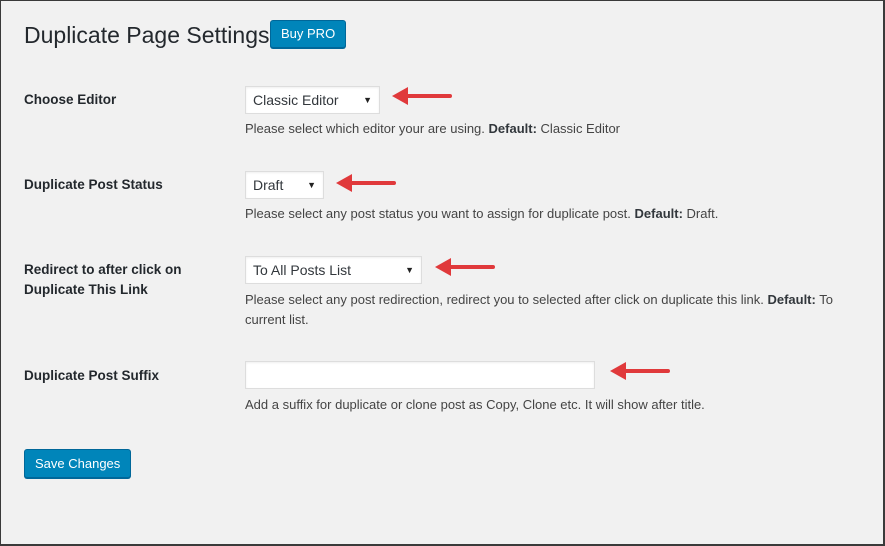  I want to click on choose-editor-value: Classic Editor, so click(296, 100).